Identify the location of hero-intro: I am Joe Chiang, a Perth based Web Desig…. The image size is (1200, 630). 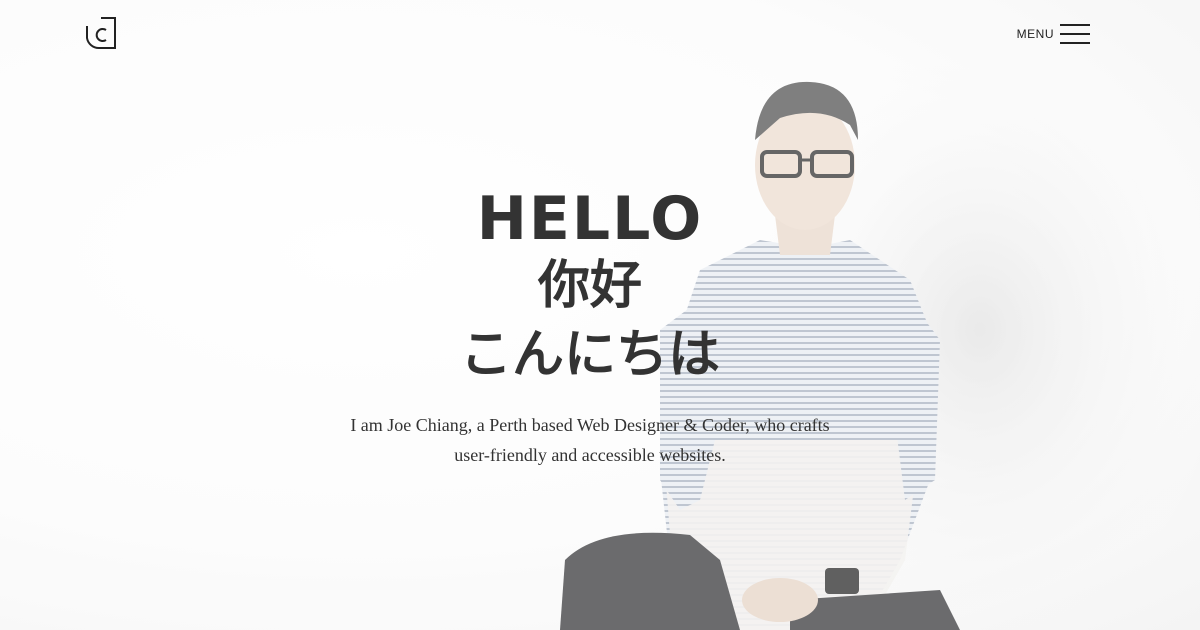
(590, 440).